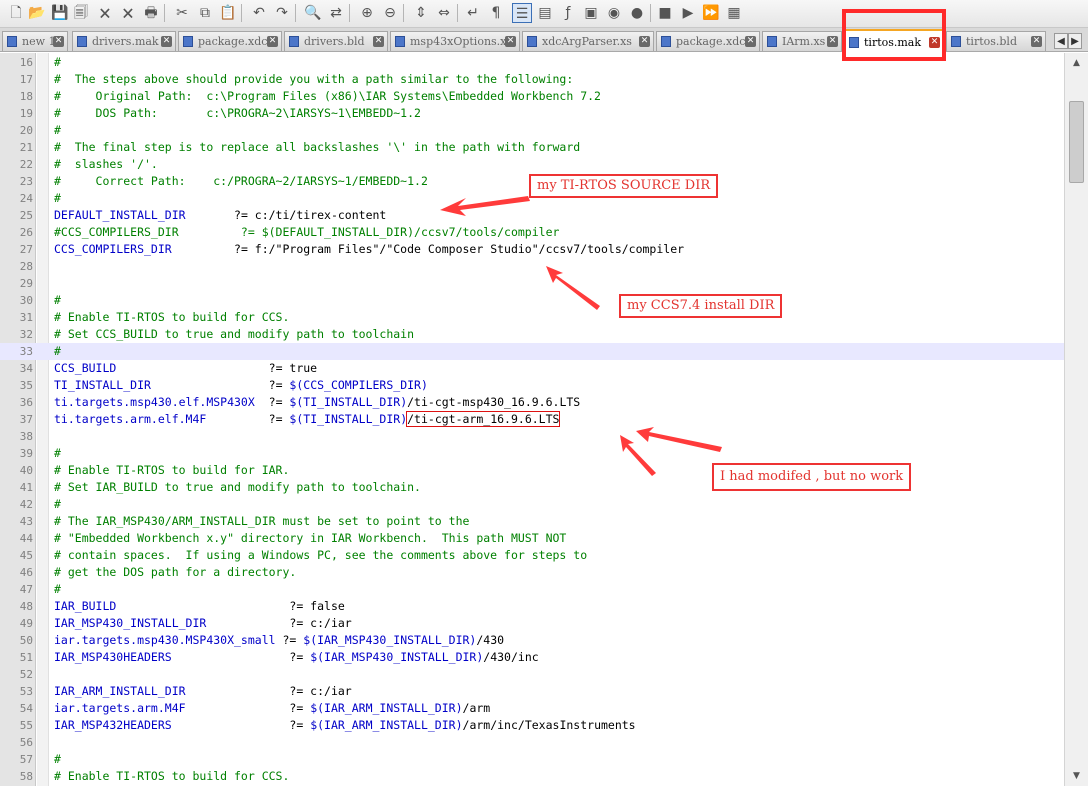  I want to click on save-all-icon: 🗐, so click(81, 13).